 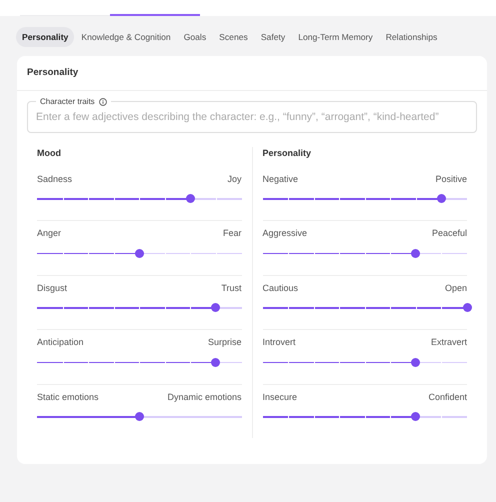 I want to click on slider-label: Peaceful, so click(x=449, y=233).